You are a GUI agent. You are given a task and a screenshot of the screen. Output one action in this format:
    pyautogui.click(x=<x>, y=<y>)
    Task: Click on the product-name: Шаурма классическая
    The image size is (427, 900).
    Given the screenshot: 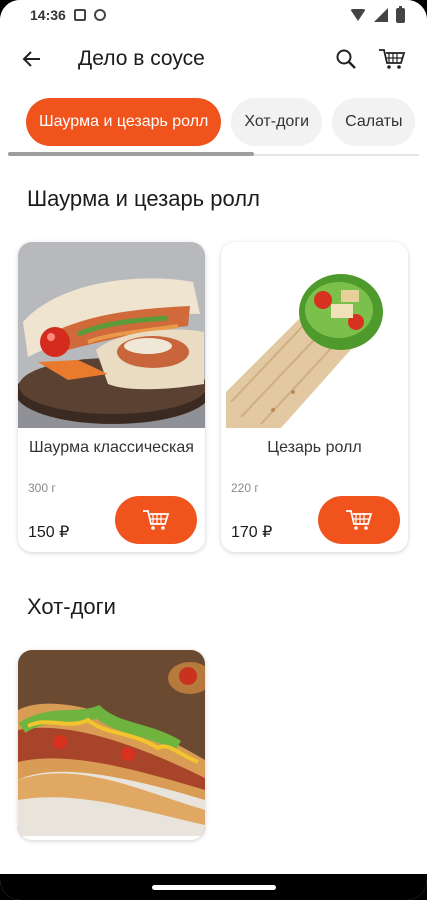 What is the action you would take?
    pyautogui.click(x=111, y=447)
    